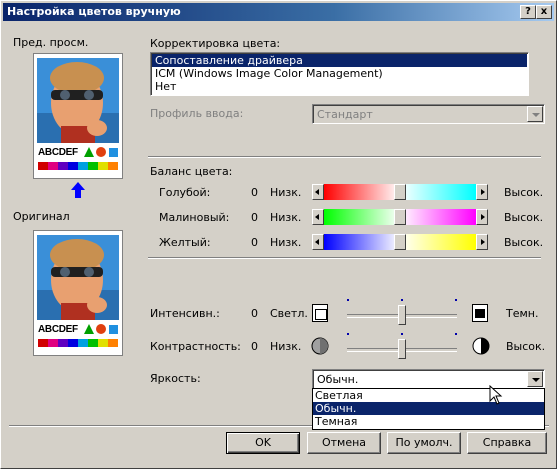 The width and height of the screenshot is (557, 469). Describe the element at coordinates (195, 346) in the screenshot. I see `contrast-label: Контрастность:` at that location.